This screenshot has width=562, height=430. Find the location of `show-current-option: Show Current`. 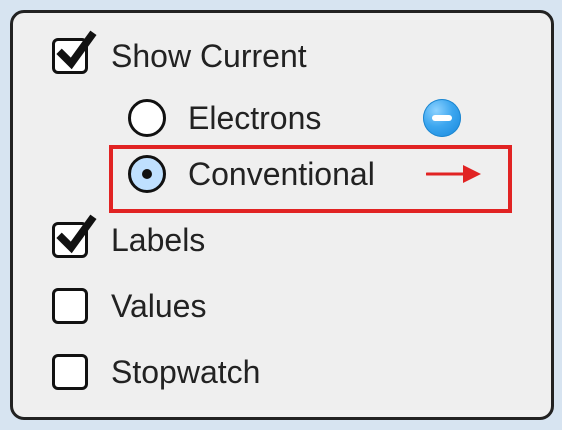

show-current-option: Show Current is located at coordinates (179, 52).